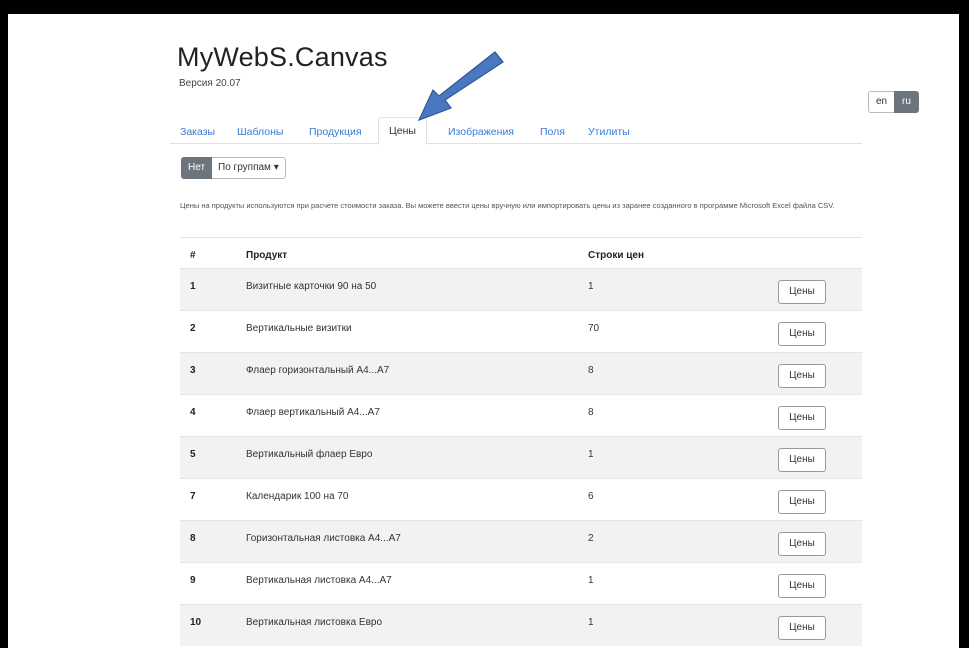 Image resolution: width=969 pixels, height=648 pixels. Describe the element at coordinates (319, 580) in the screenshot. I see `row-product: Вертикальная листовка А4...А7` at that location.